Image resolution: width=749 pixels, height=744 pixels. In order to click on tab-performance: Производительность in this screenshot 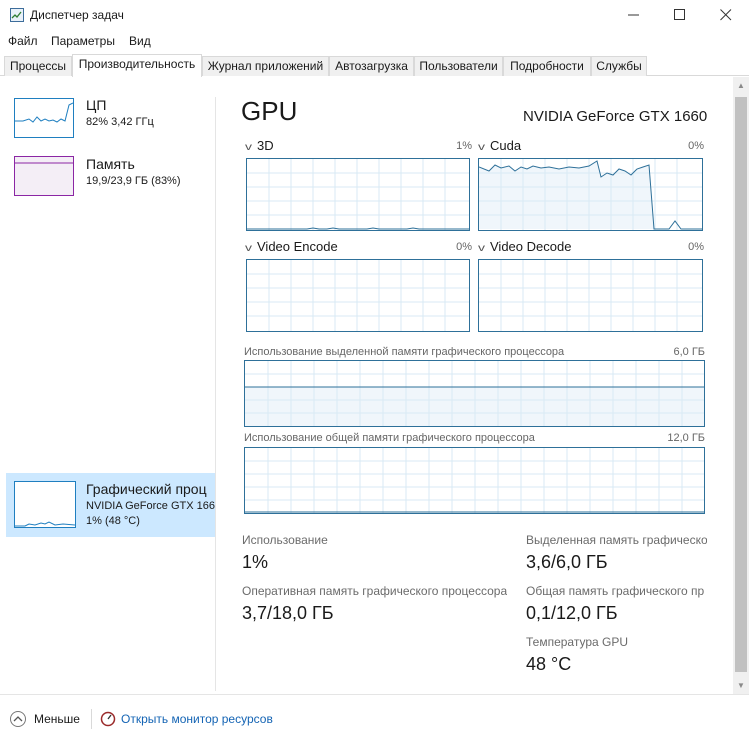, I will do `click(137, 65)`.